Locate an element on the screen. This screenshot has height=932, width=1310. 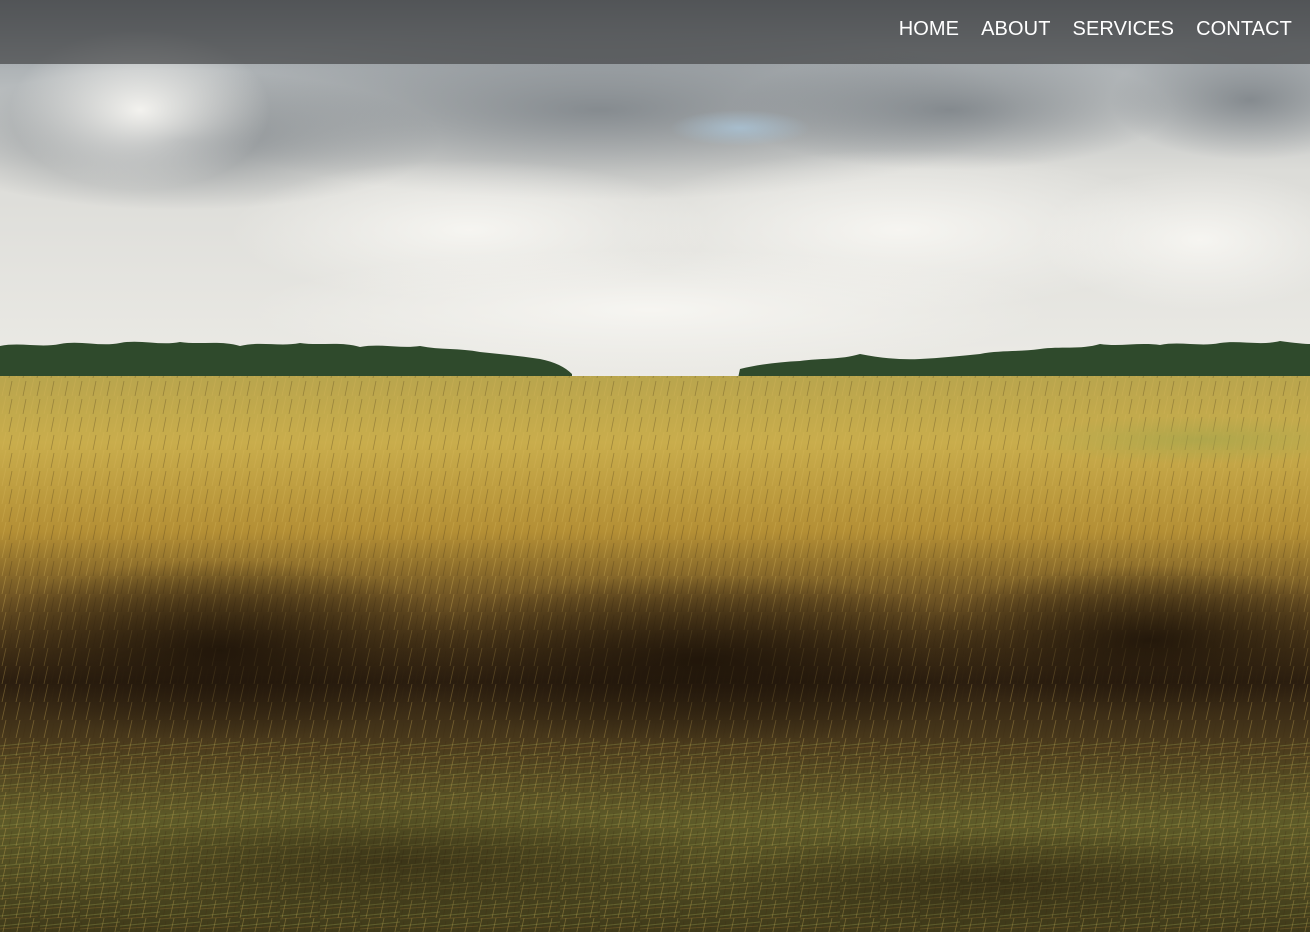
top-navigation-bar: HOME ABOUT SERVICES CONTACT is located at coordinates (655, 32).